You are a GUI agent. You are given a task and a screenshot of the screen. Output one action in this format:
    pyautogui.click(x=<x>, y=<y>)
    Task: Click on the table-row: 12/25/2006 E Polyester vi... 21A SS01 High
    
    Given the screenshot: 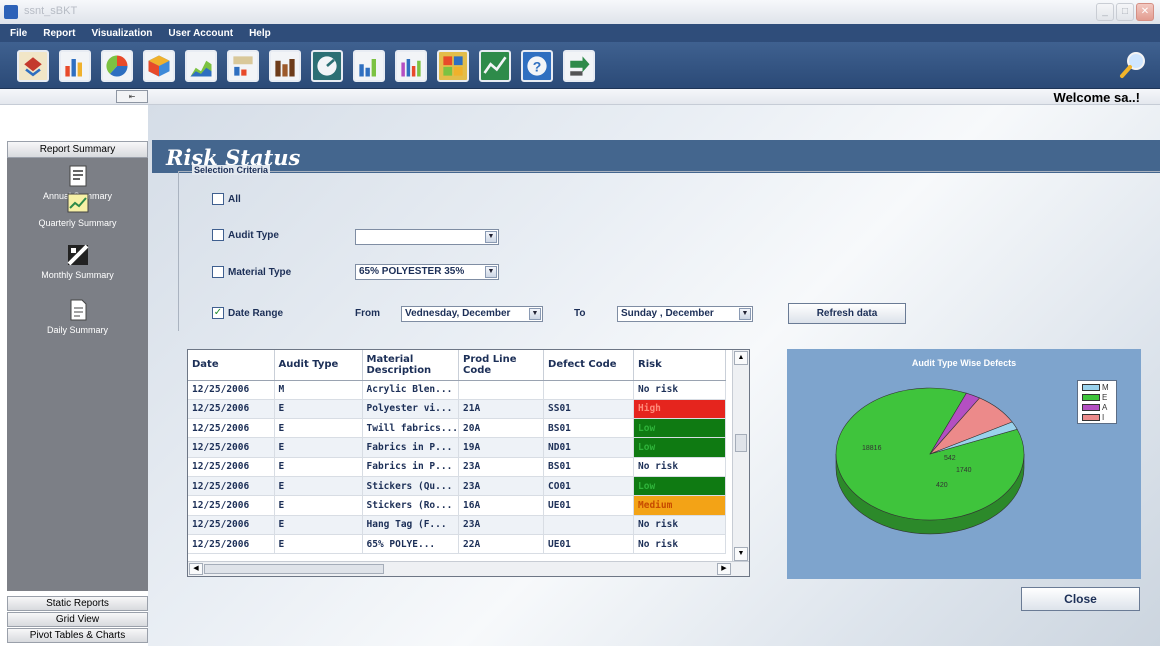 What is the action you would take?
    pyautogui.click(x=457, y=409)
    